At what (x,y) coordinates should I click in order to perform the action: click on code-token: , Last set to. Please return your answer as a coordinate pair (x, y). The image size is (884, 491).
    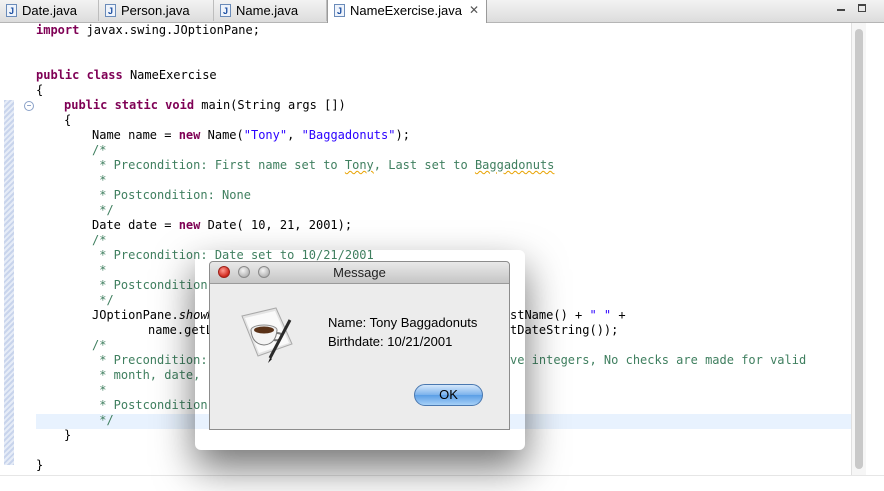
    Looking at the image, I should click on (424, 165).